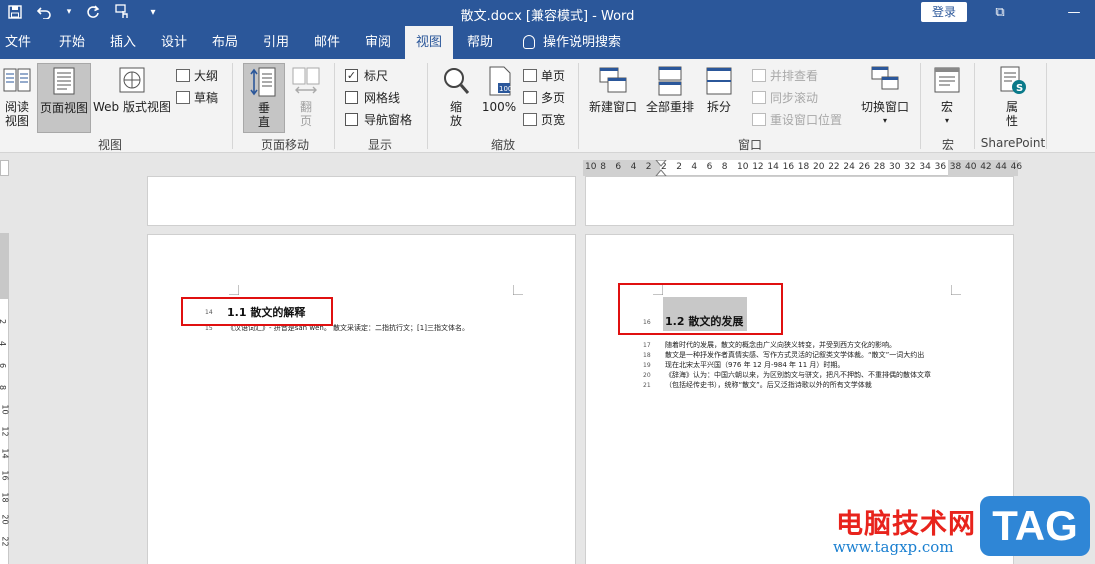  I want to click on properties-button: S 属 性, so click(1012, 96).